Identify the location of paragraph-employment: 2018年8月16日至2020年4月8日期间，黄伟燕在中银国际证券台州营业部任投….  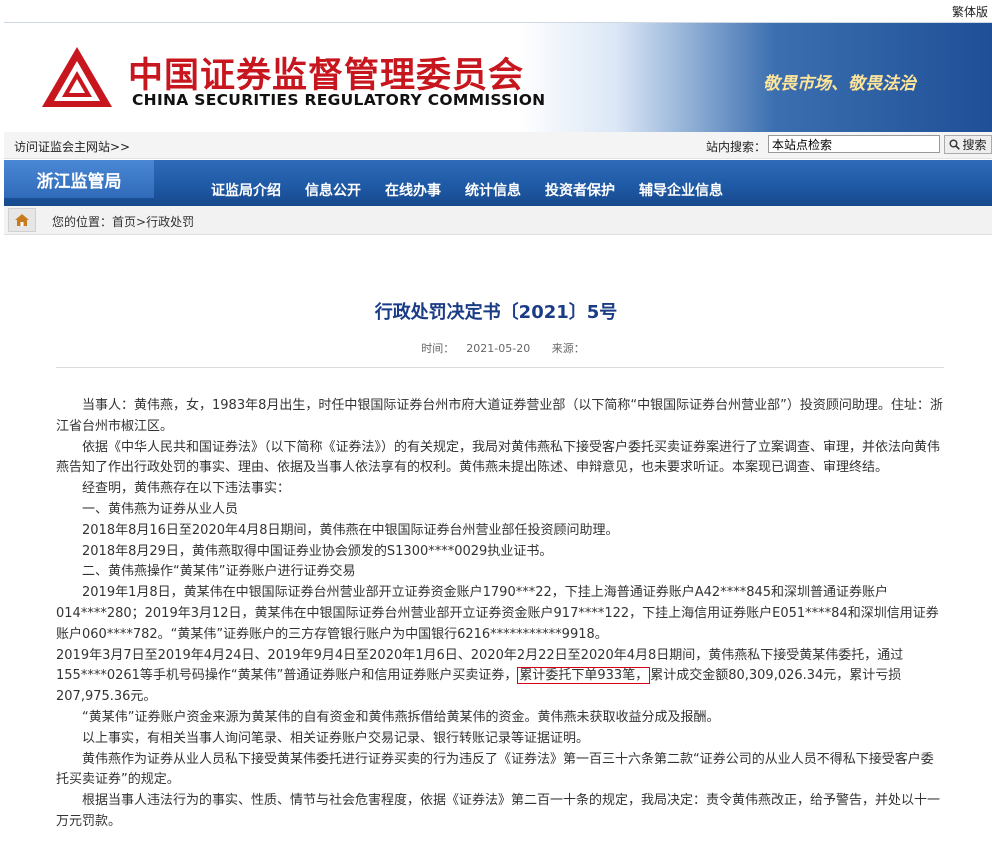
(350, 530).